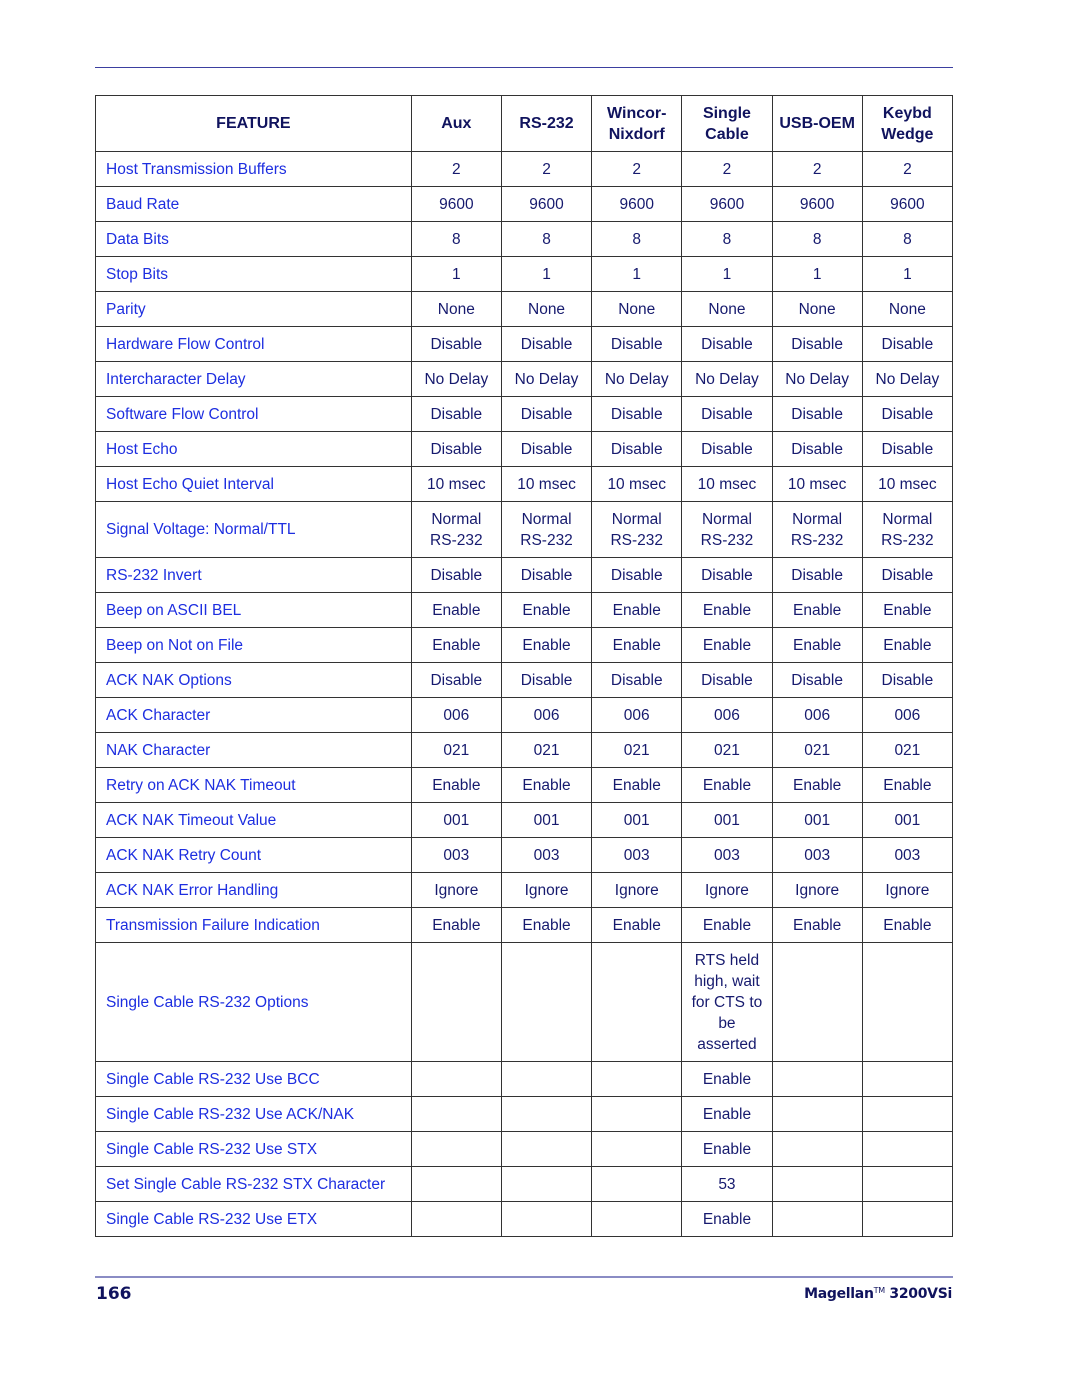  I want to click on feature-link: Intercharacter Delay, so click(253, 379).